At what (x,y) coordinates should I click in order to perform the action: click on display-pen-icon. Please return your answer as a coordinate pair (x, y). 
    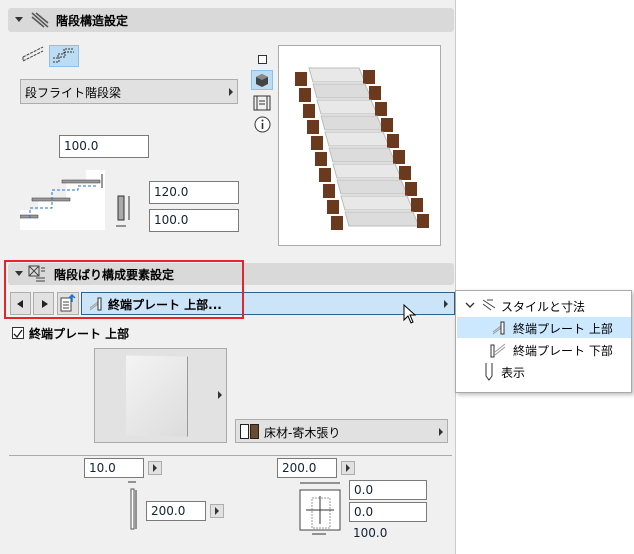
    Looking at the image, I should click on (489, 372).